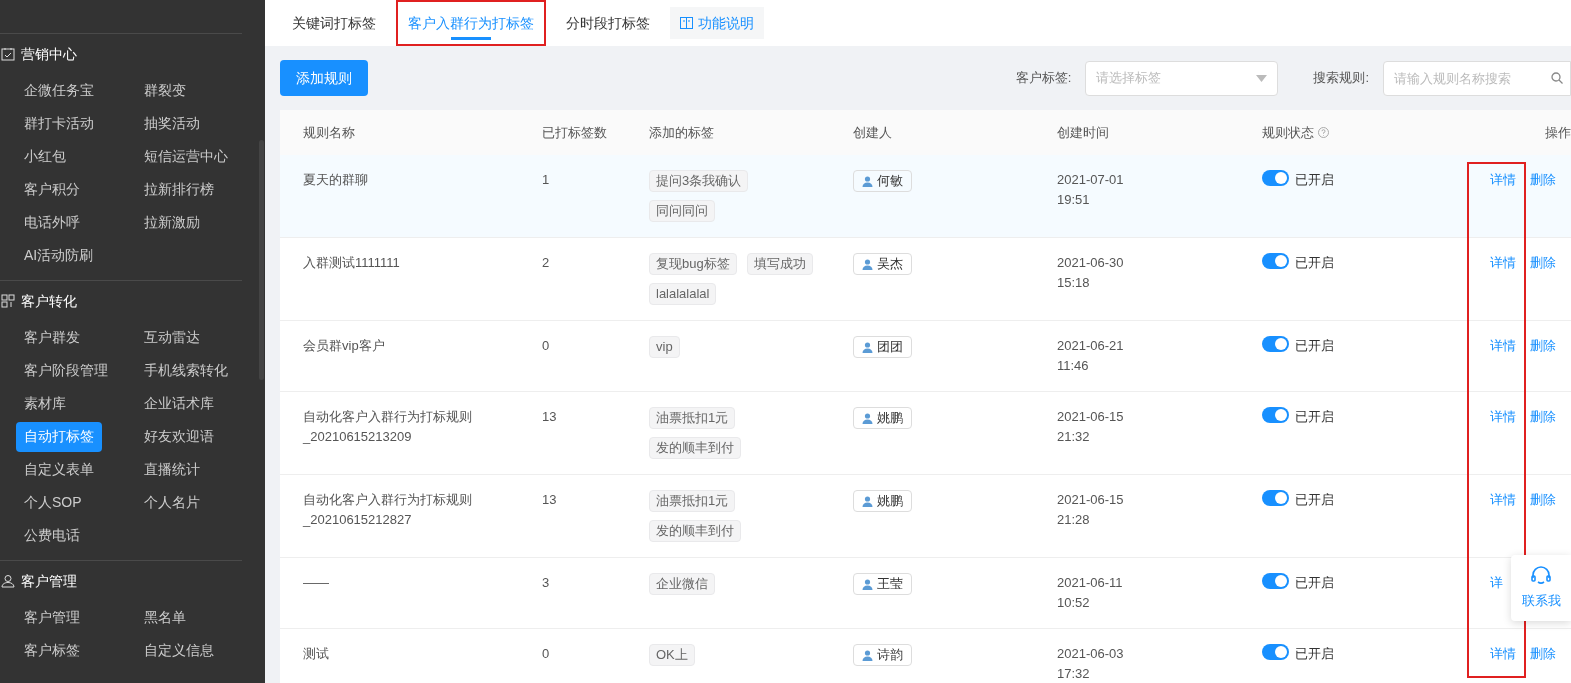 The height and width of the screenshot is (683, 1571). I want to click on nav-item: 拉新排行榜, so click(179, 189).